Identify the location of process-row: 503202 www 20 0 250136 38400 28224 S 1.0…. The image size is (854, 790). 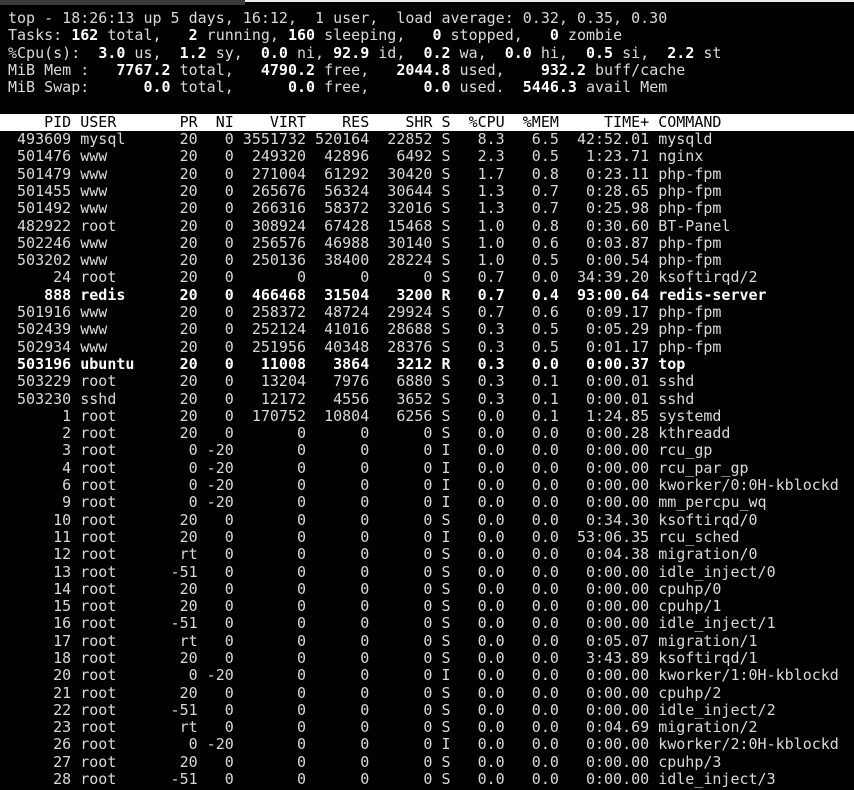
(365, 260).